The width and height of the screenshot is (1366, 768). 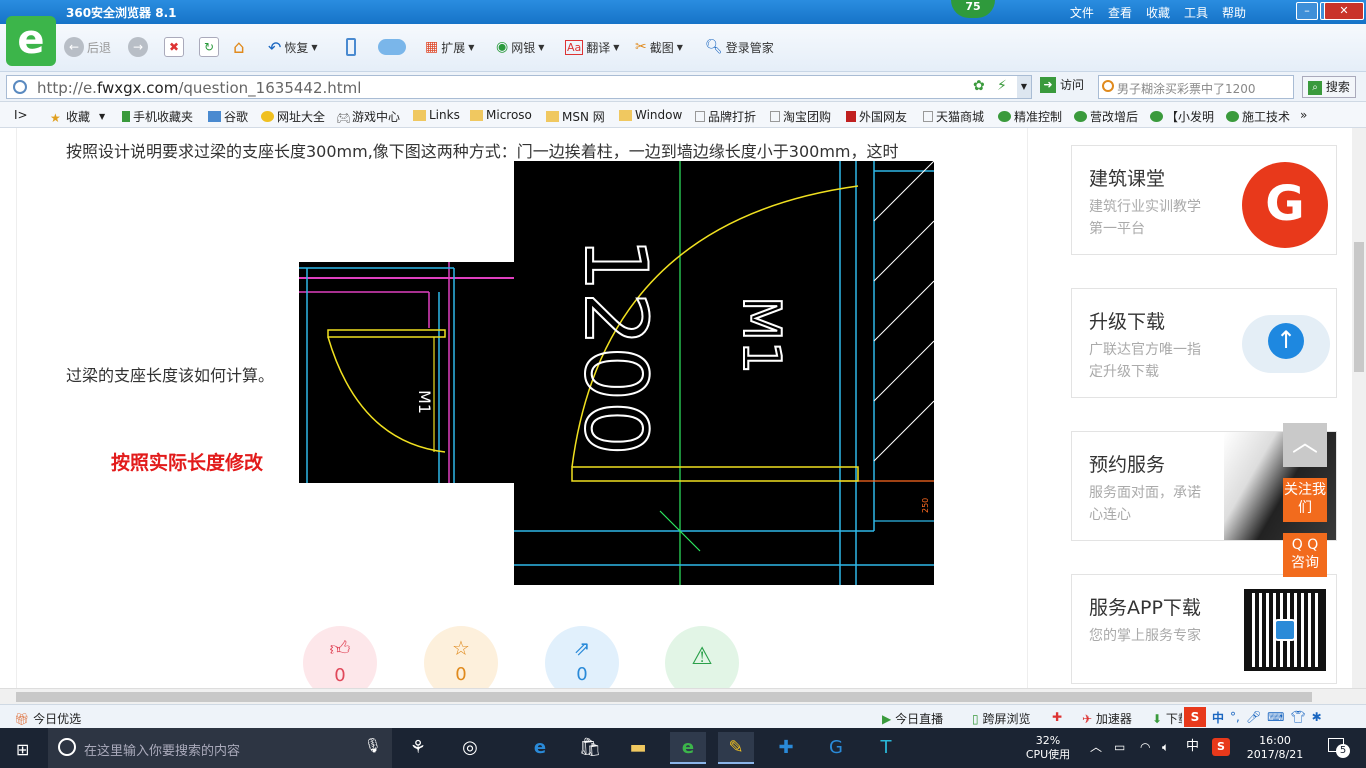 What do you see at coordinates (1048, 748) in the screenshot?
I see `cpu-usage: 32% CPU使用` at bounding box center [1048, 748].